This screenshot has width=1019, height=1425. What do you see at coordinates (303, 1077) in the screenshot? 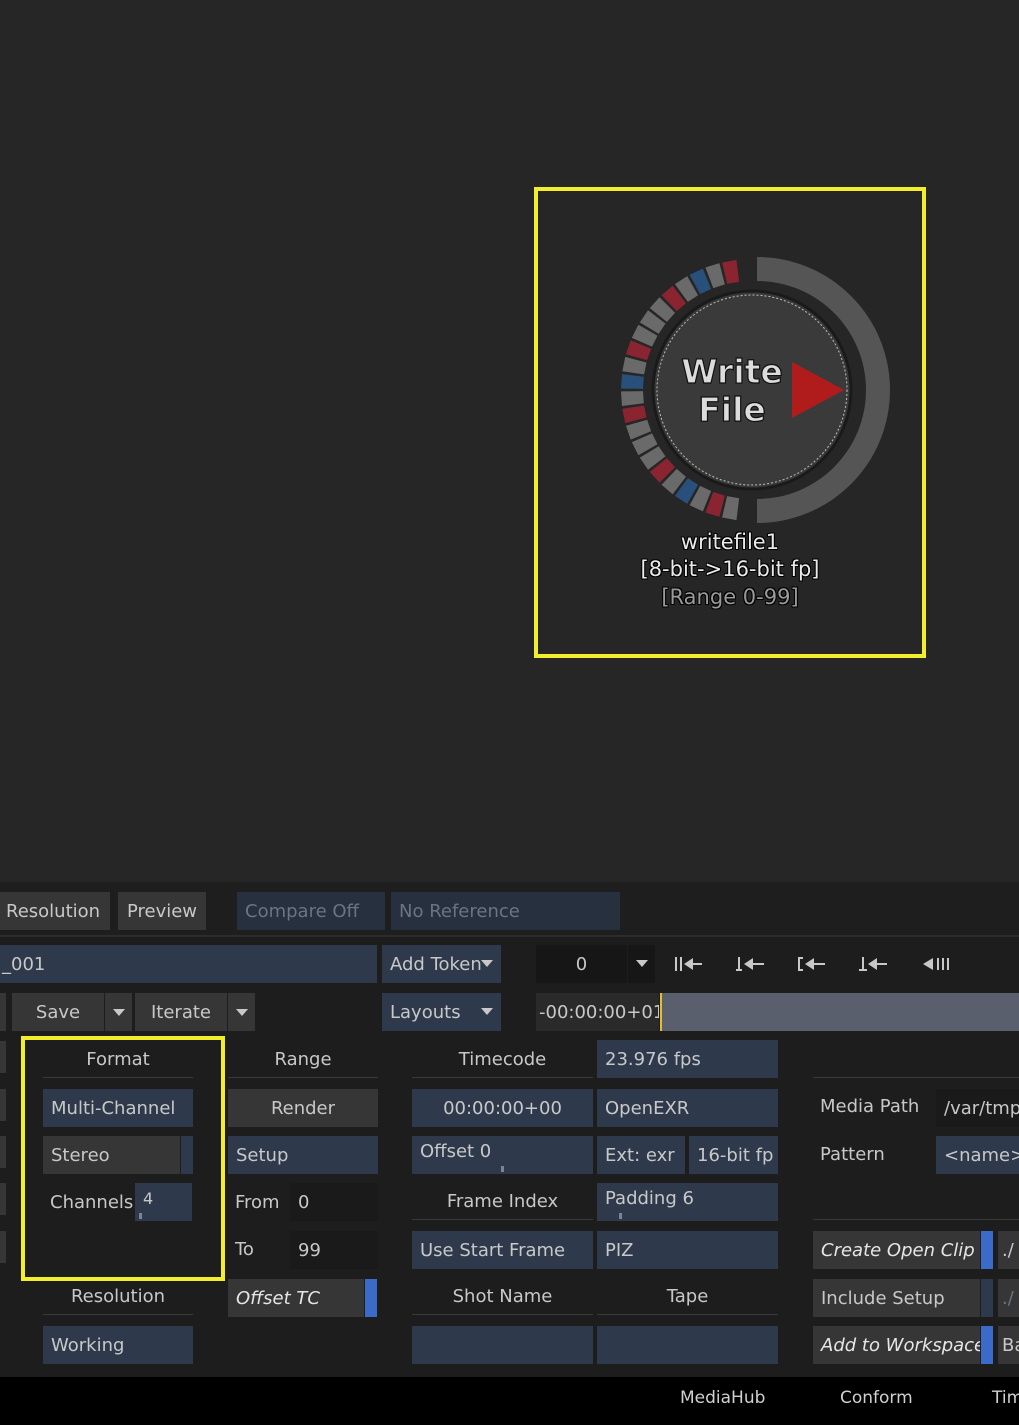
I see `range-header-rule` at bounding box center [303, 1077].